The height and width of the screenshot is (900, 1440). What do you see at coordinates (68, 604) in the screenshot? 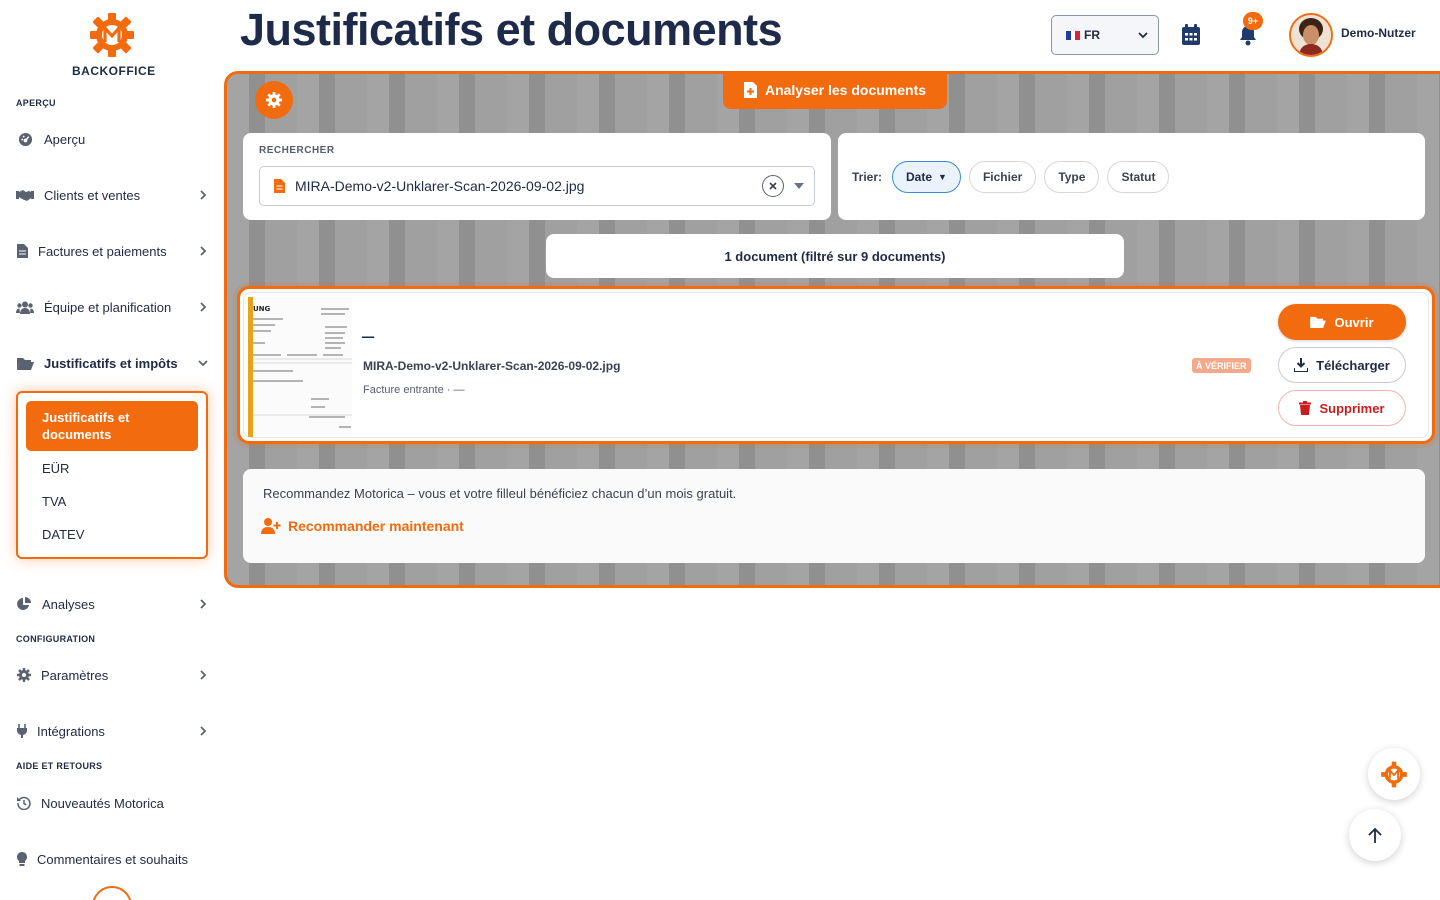
I see `sidebar-item-label: Analyses` at bounding box center [68, 604].